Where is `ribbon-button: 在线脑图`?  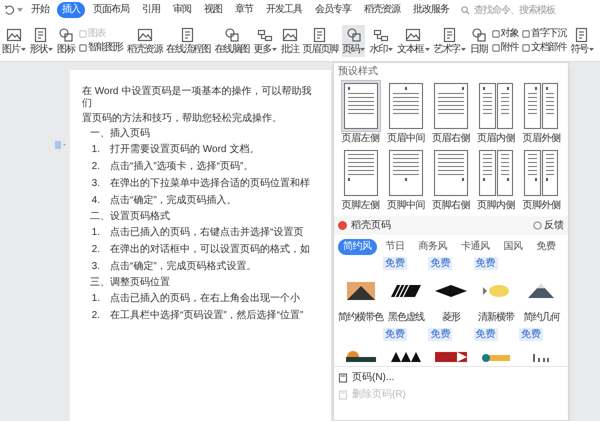
ribbon-button: 在线脑图 is located at coordinates (232, 40).